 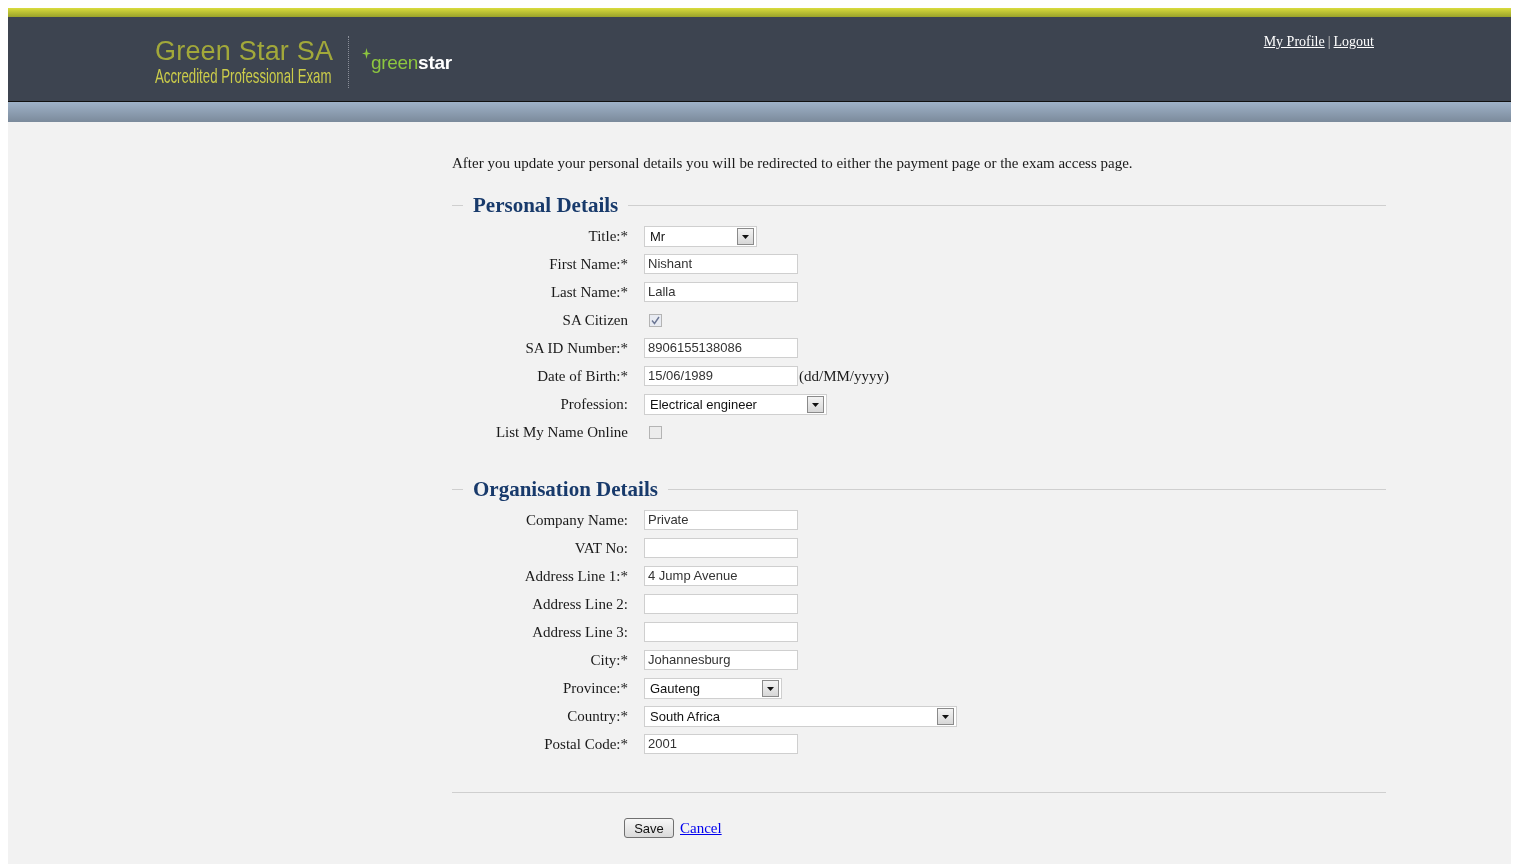 What do you see at coordinates (1353, 41) in the screenshot?
I see `header-link: Logout` at bounding box center [1353, 41].